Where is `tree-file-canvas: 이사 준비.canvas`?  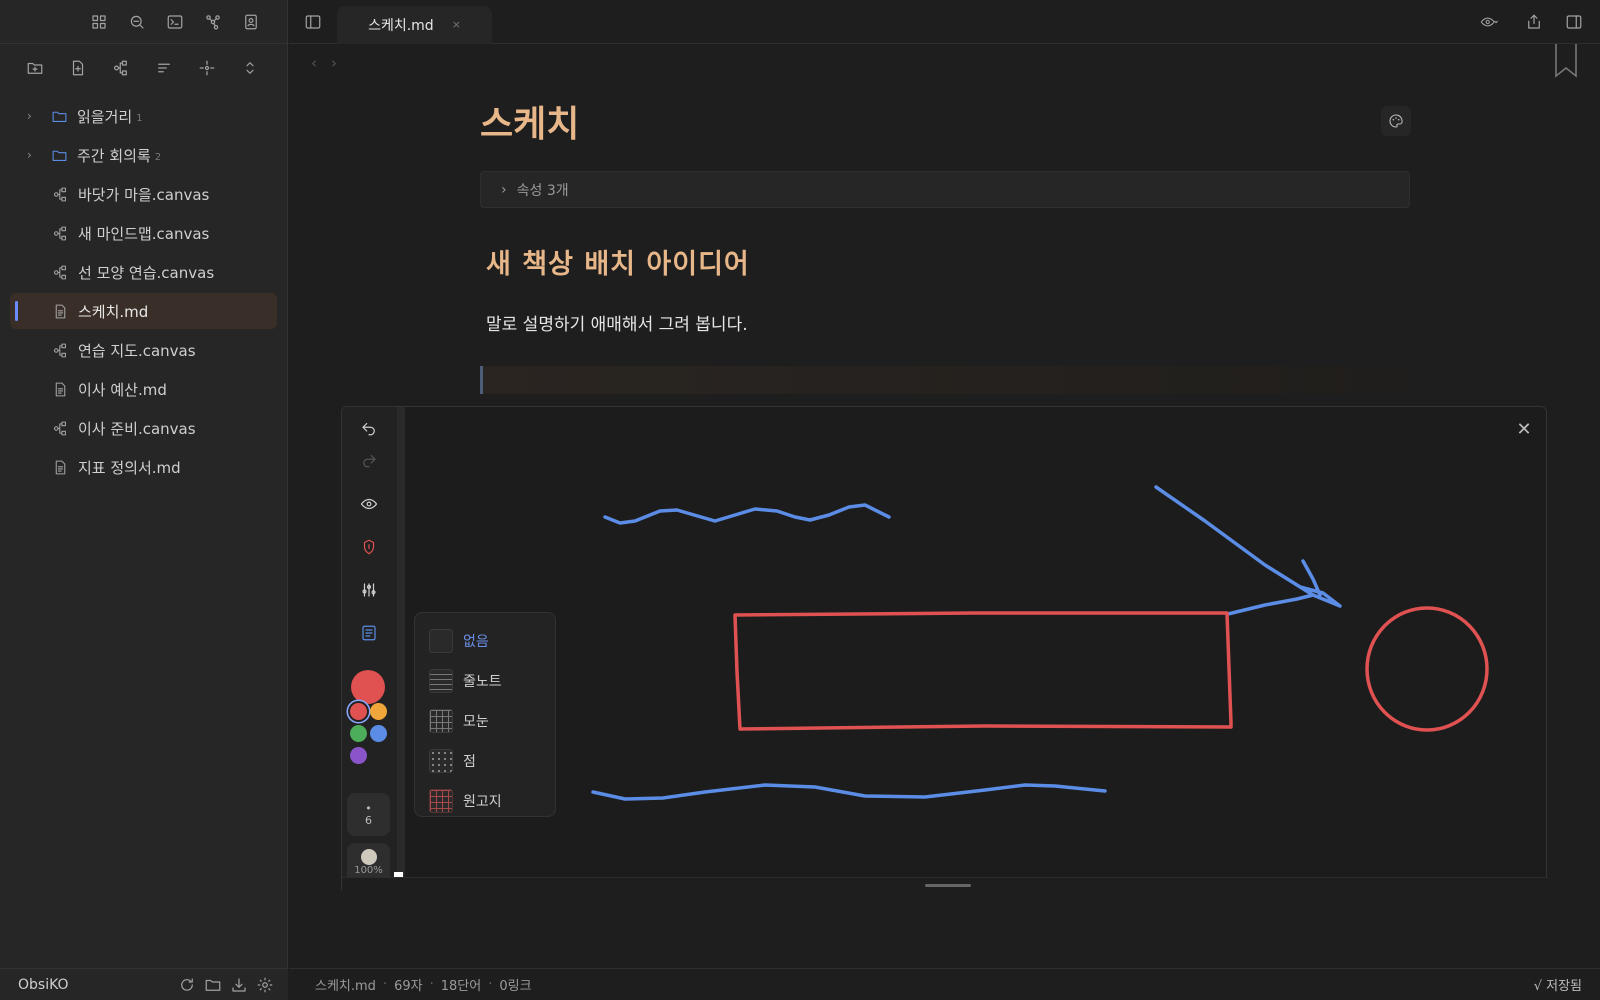
tree-file-canvas: 이사 준비.canvas is located at coordinates (143, 428).